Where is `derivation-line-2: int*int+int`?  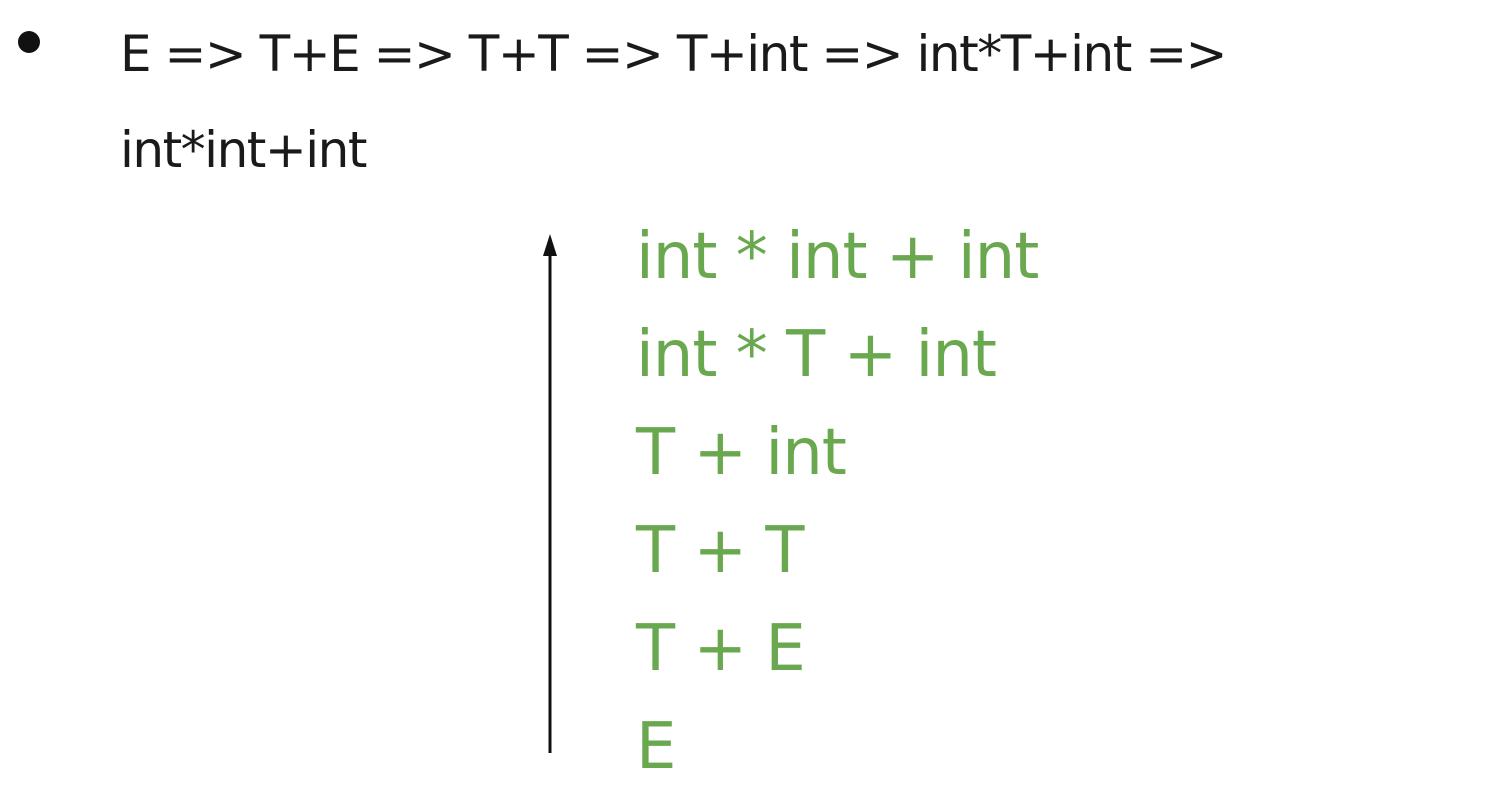 derivation-line-2: int*int+int is located at coordinates (243, 150).